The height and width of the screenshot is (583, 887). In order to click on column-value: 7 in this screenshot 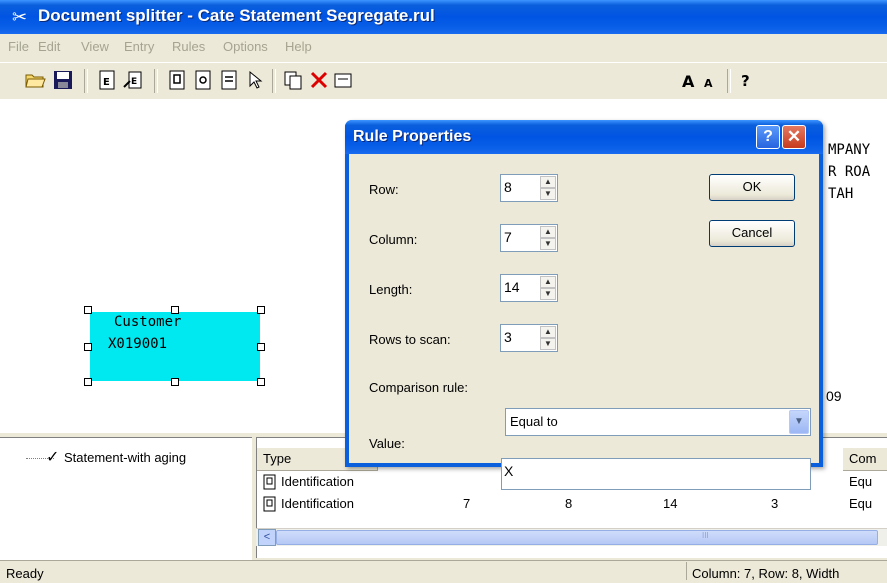, I will do `click(508, 237)`.